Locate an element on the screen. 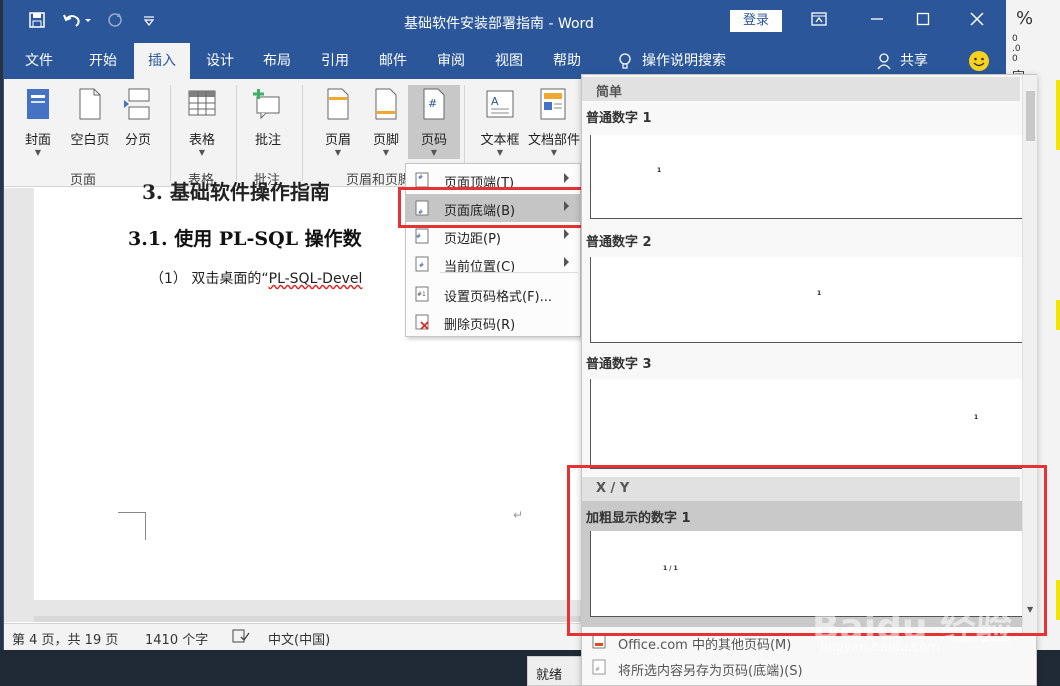 The width and height of the screenshot is (1060, 686). quick-parts-button: 文档部件 ▼ is located at coordinates (554, 122).